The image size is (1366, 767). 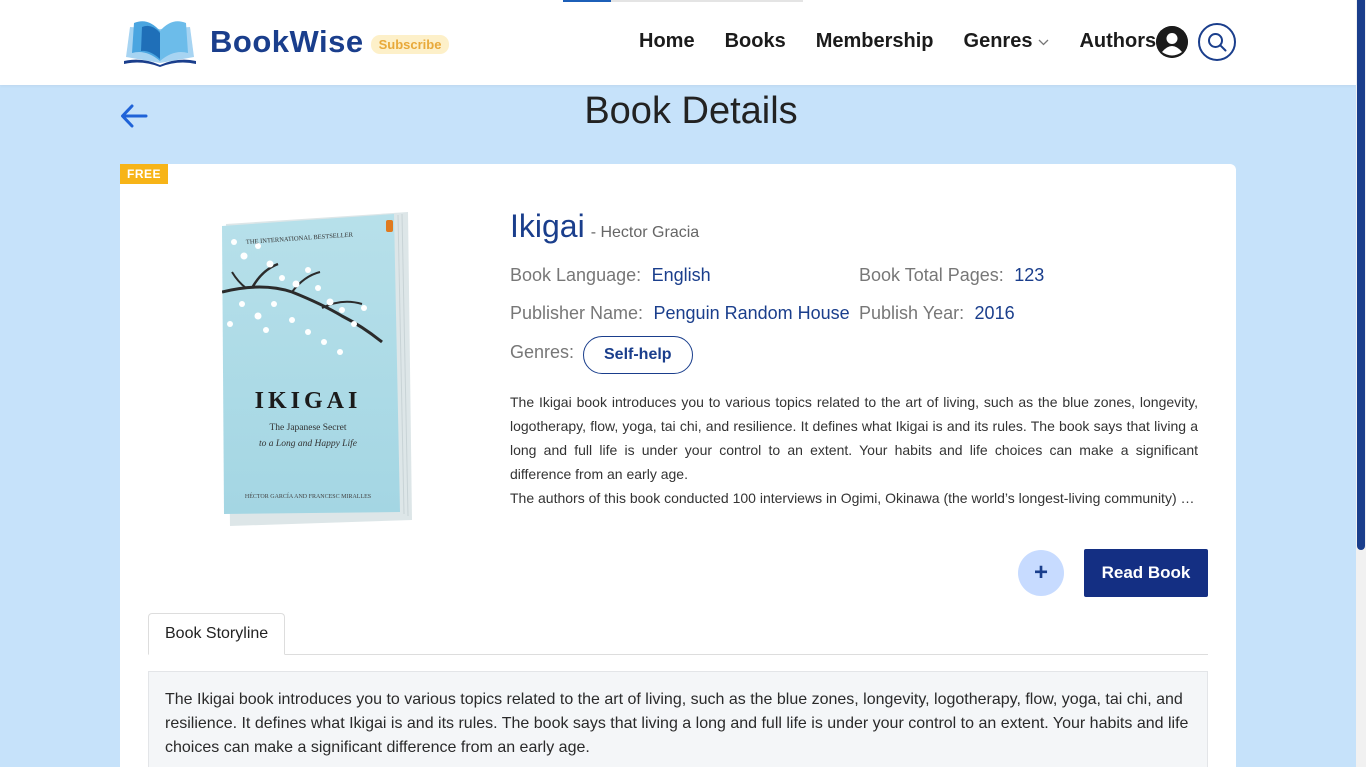 I want to click on read-book-button: Read Book, so click(x=1146, y=573).